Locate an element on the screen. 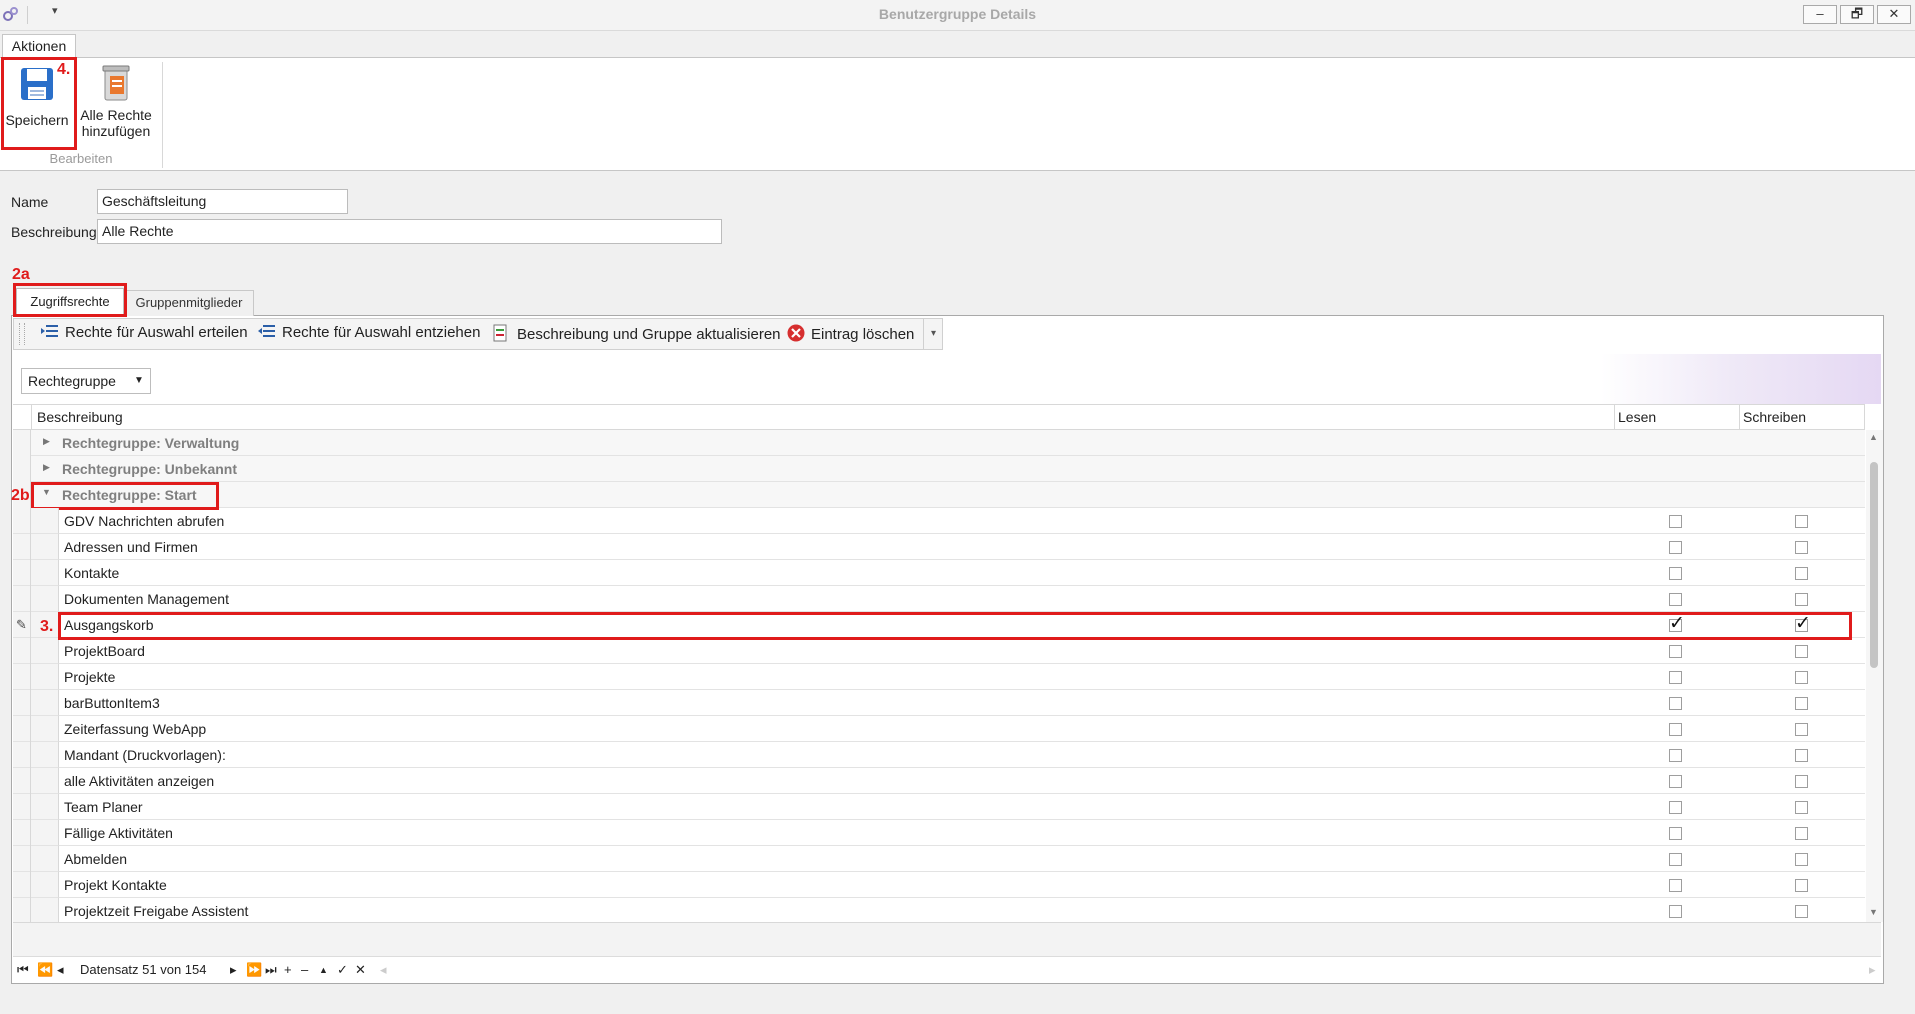 The image size is (1915, 1014). row-beschreibung: GDV Nachrichten abrufen is located at coordinates (144, 521).